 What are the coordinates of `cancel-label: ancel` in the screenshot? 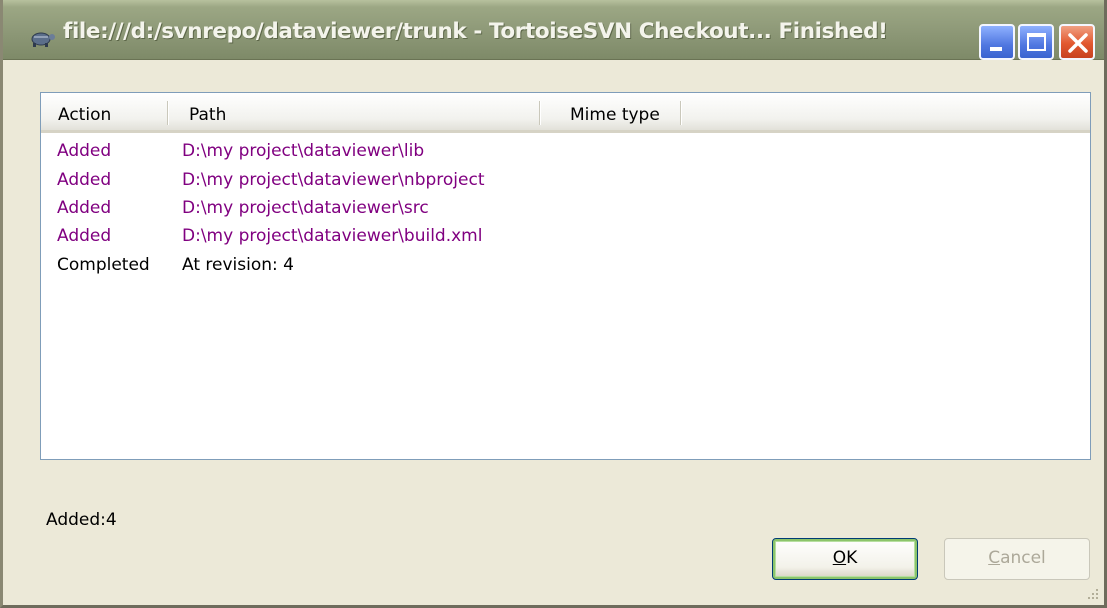 It's located at (1023, 558).